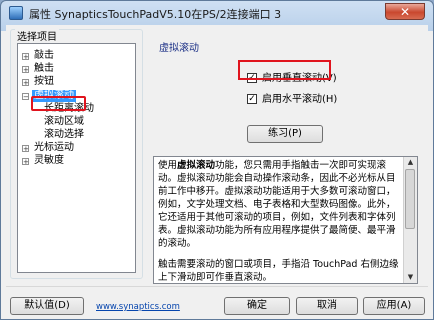  What do you see at coordinates (394, 306) in the screenshot?
I see `apply-button: 应用(A)` at bounding box center [394, 306].